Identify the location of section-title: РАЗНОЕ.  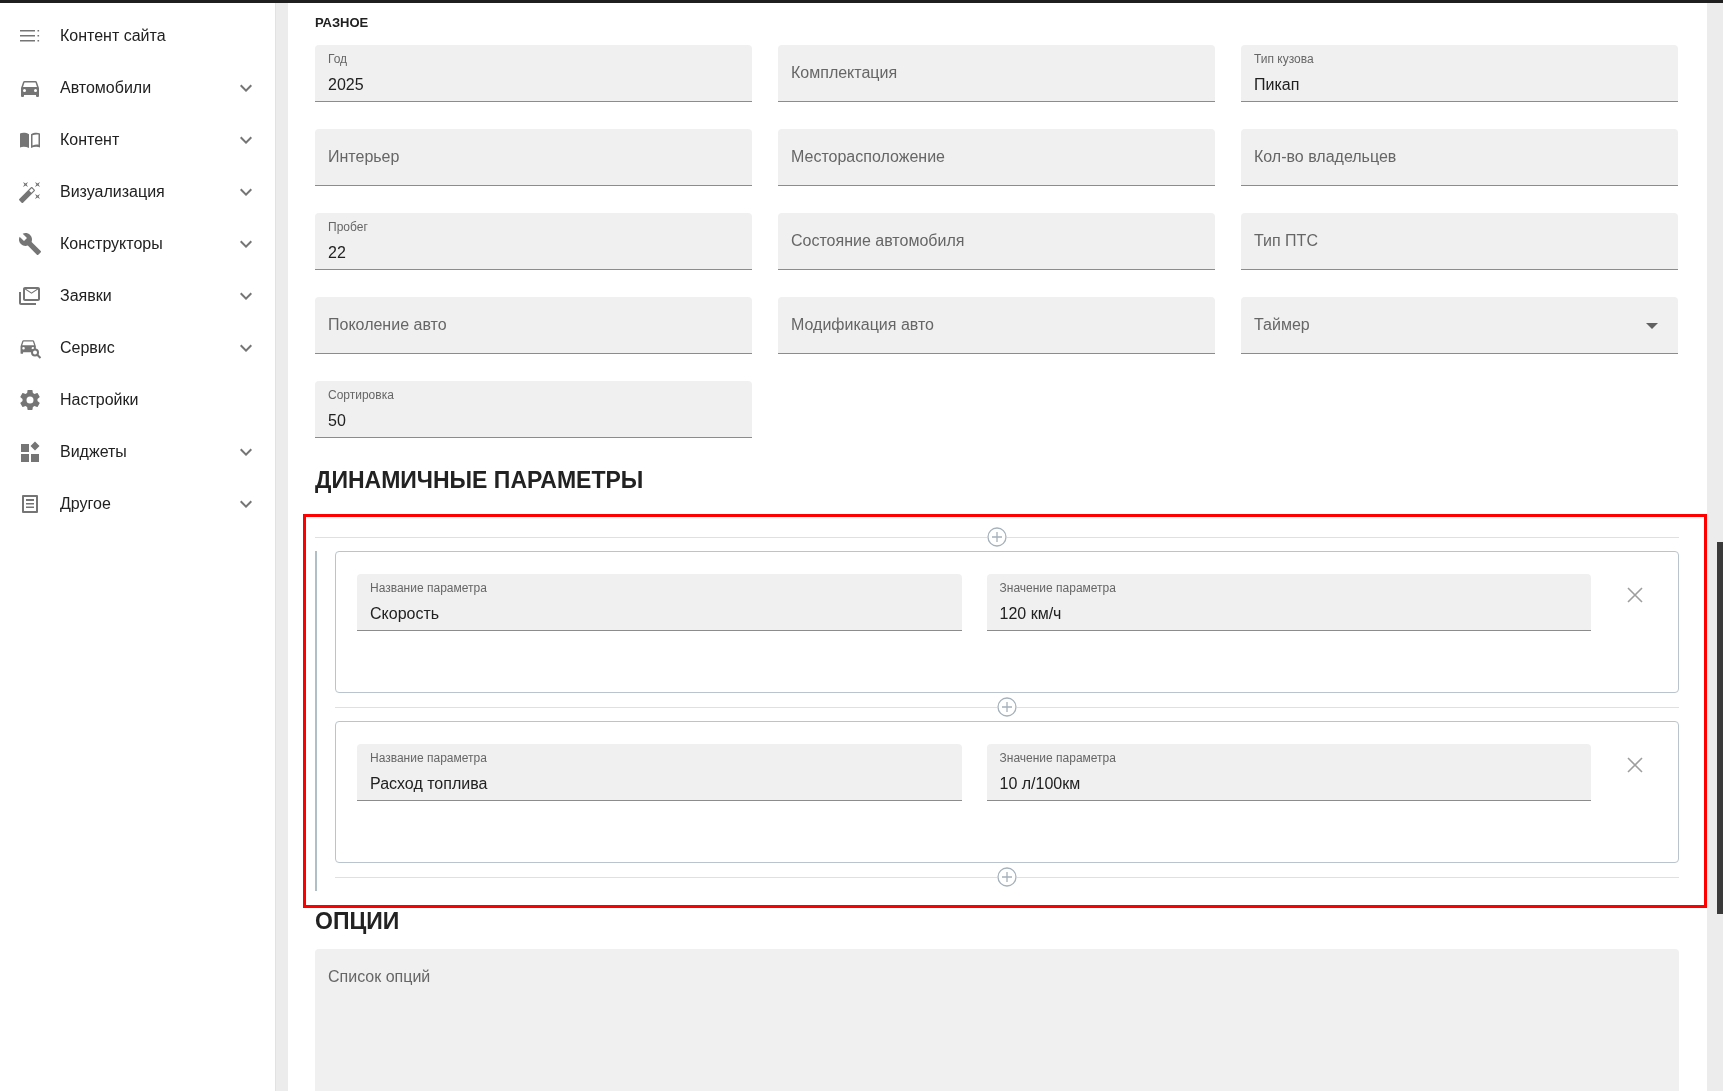
(342, 23).